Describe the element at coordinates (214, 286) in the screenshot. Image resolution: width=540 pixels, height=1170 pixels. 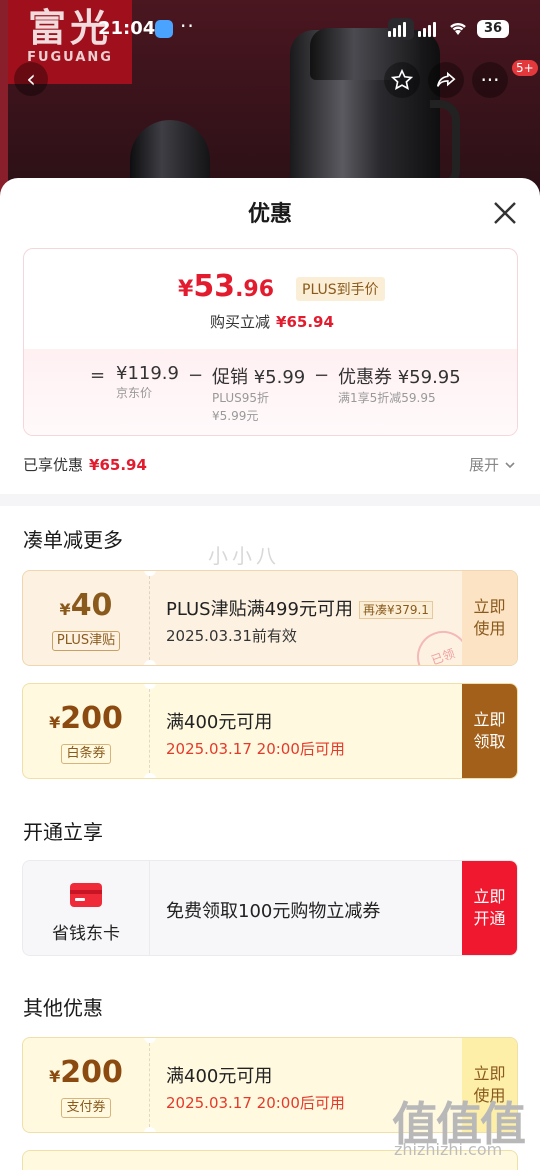
I see `final-price-int: 53` at that location.